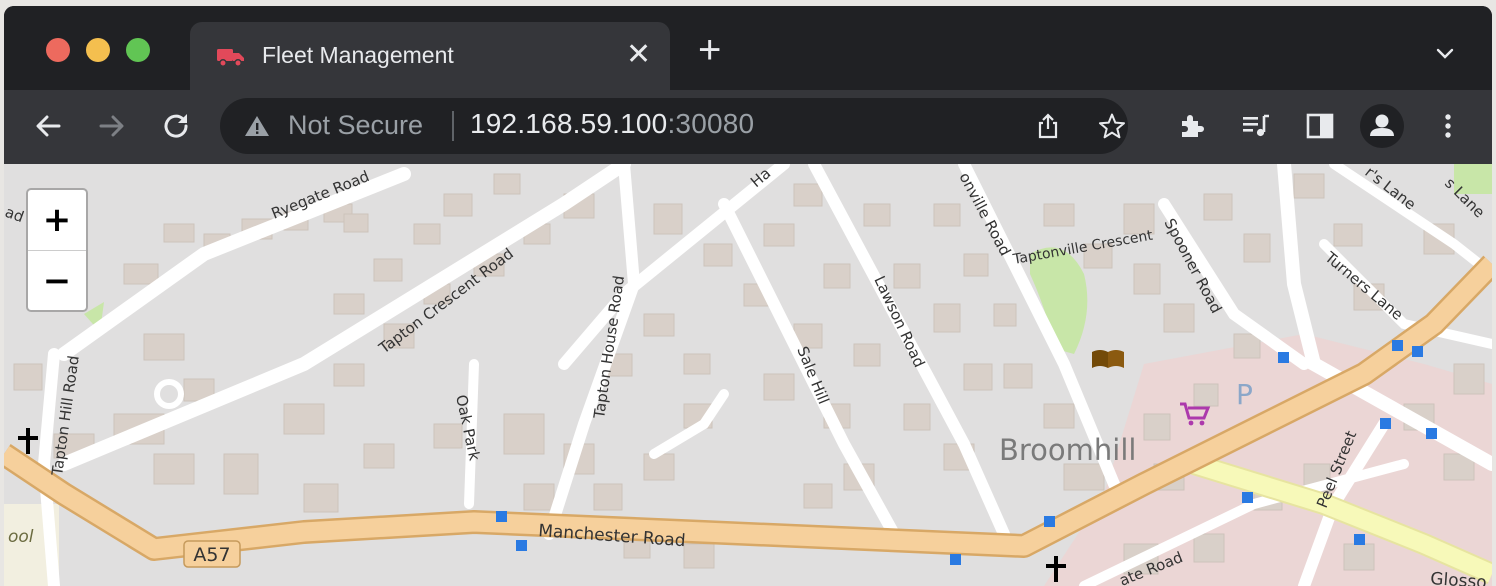 The image size is (1496, 586). I want to click on url-text: 192.168.59.100:30080, so click(612, 124).